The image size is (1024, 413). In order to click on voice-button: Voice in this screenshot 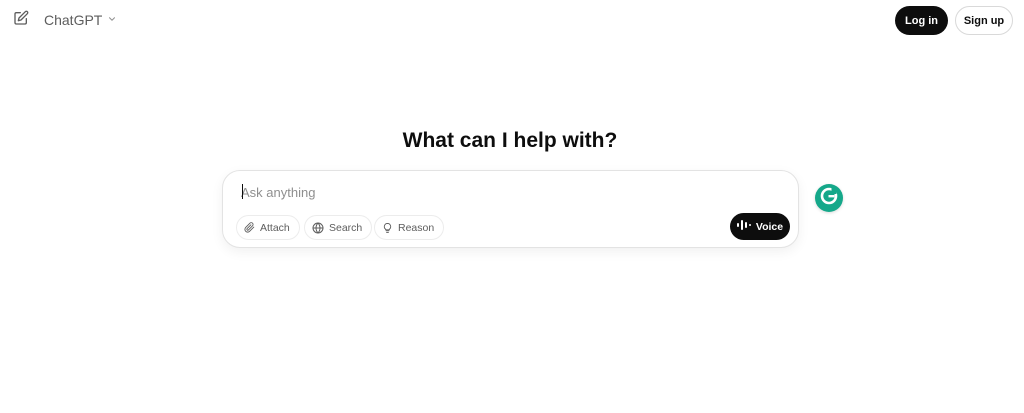, I will do `click(760, 226)`.